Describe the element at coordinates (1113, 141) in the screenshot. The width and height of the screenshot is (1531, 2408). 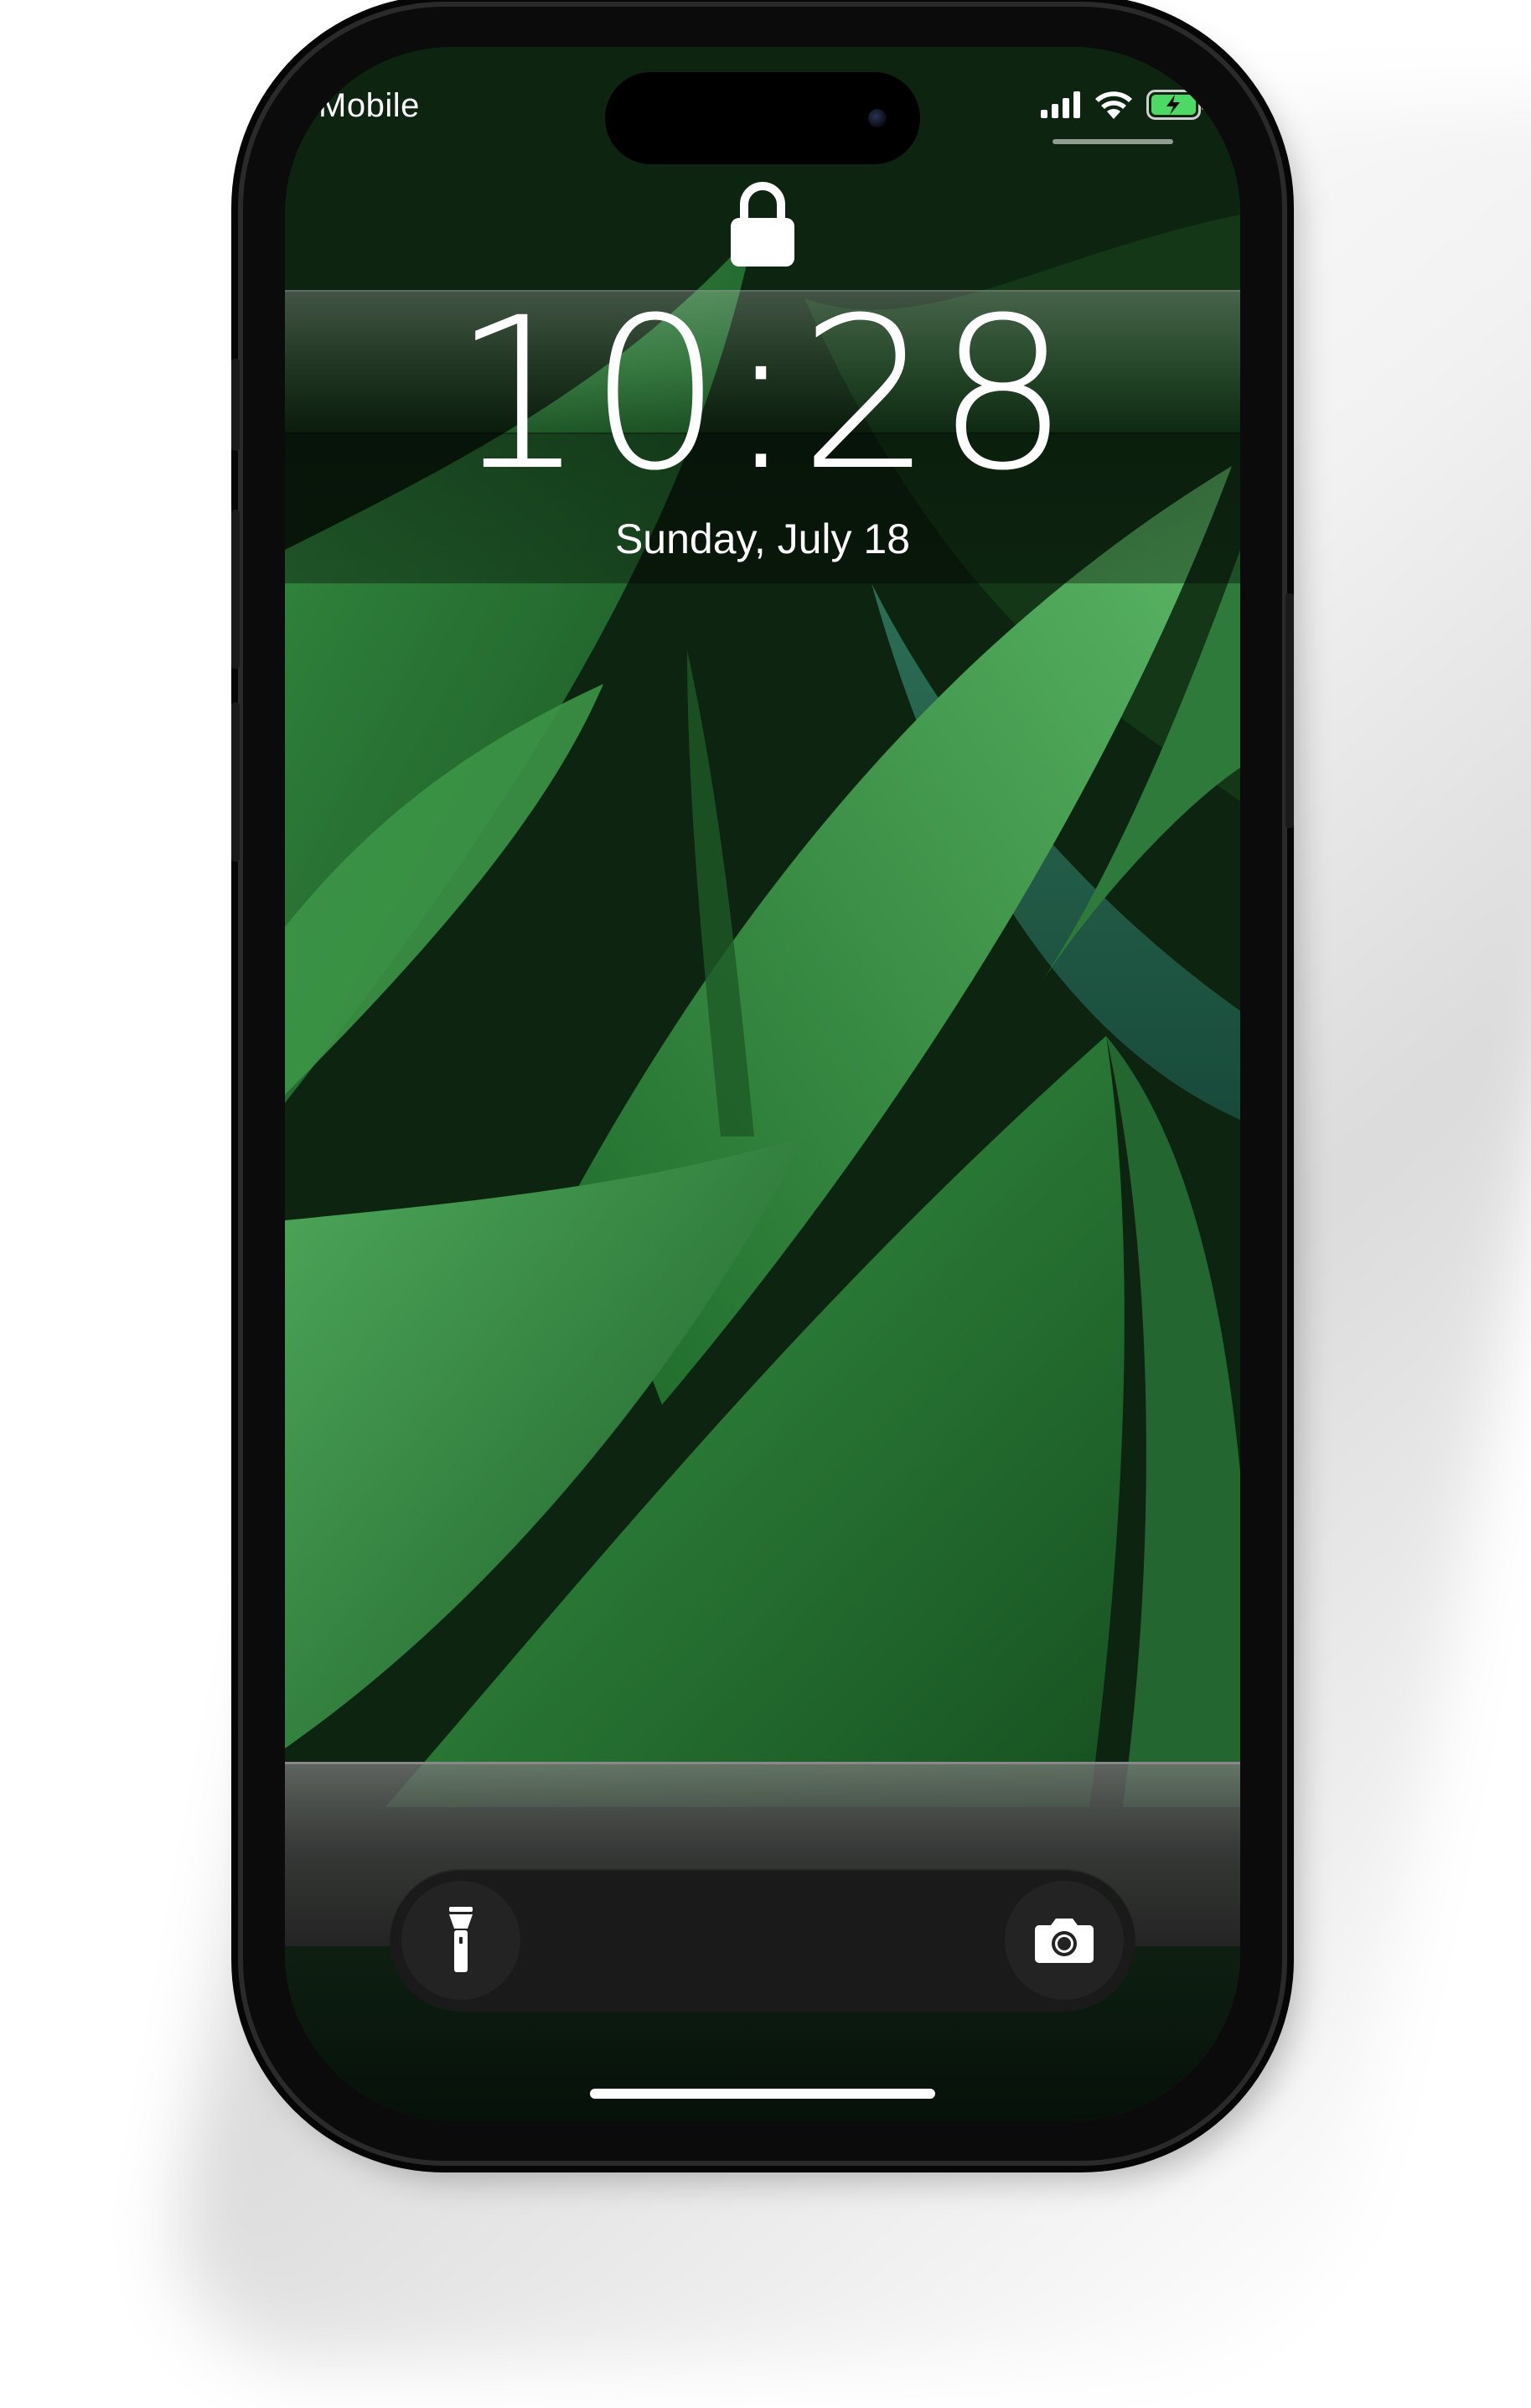
I see `control-center-indicator` at that location.